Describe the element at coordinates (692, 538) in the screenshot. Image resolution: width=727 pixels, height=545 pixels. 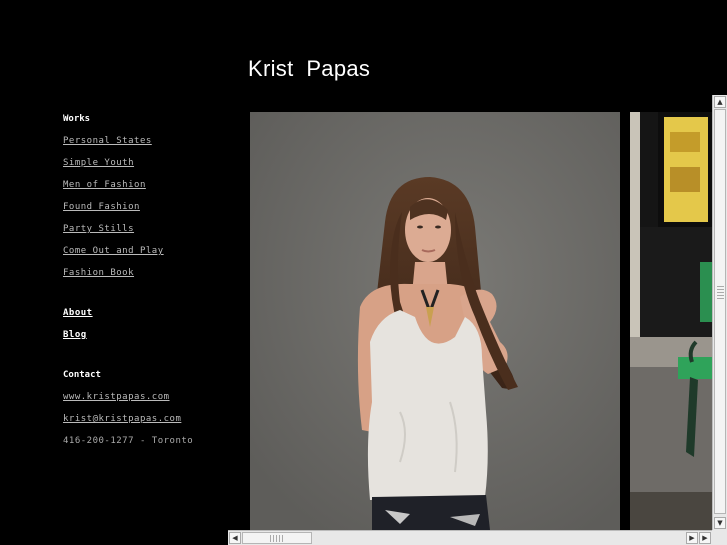
I see `scroll-right-arrow-icon: ▶` at that location.